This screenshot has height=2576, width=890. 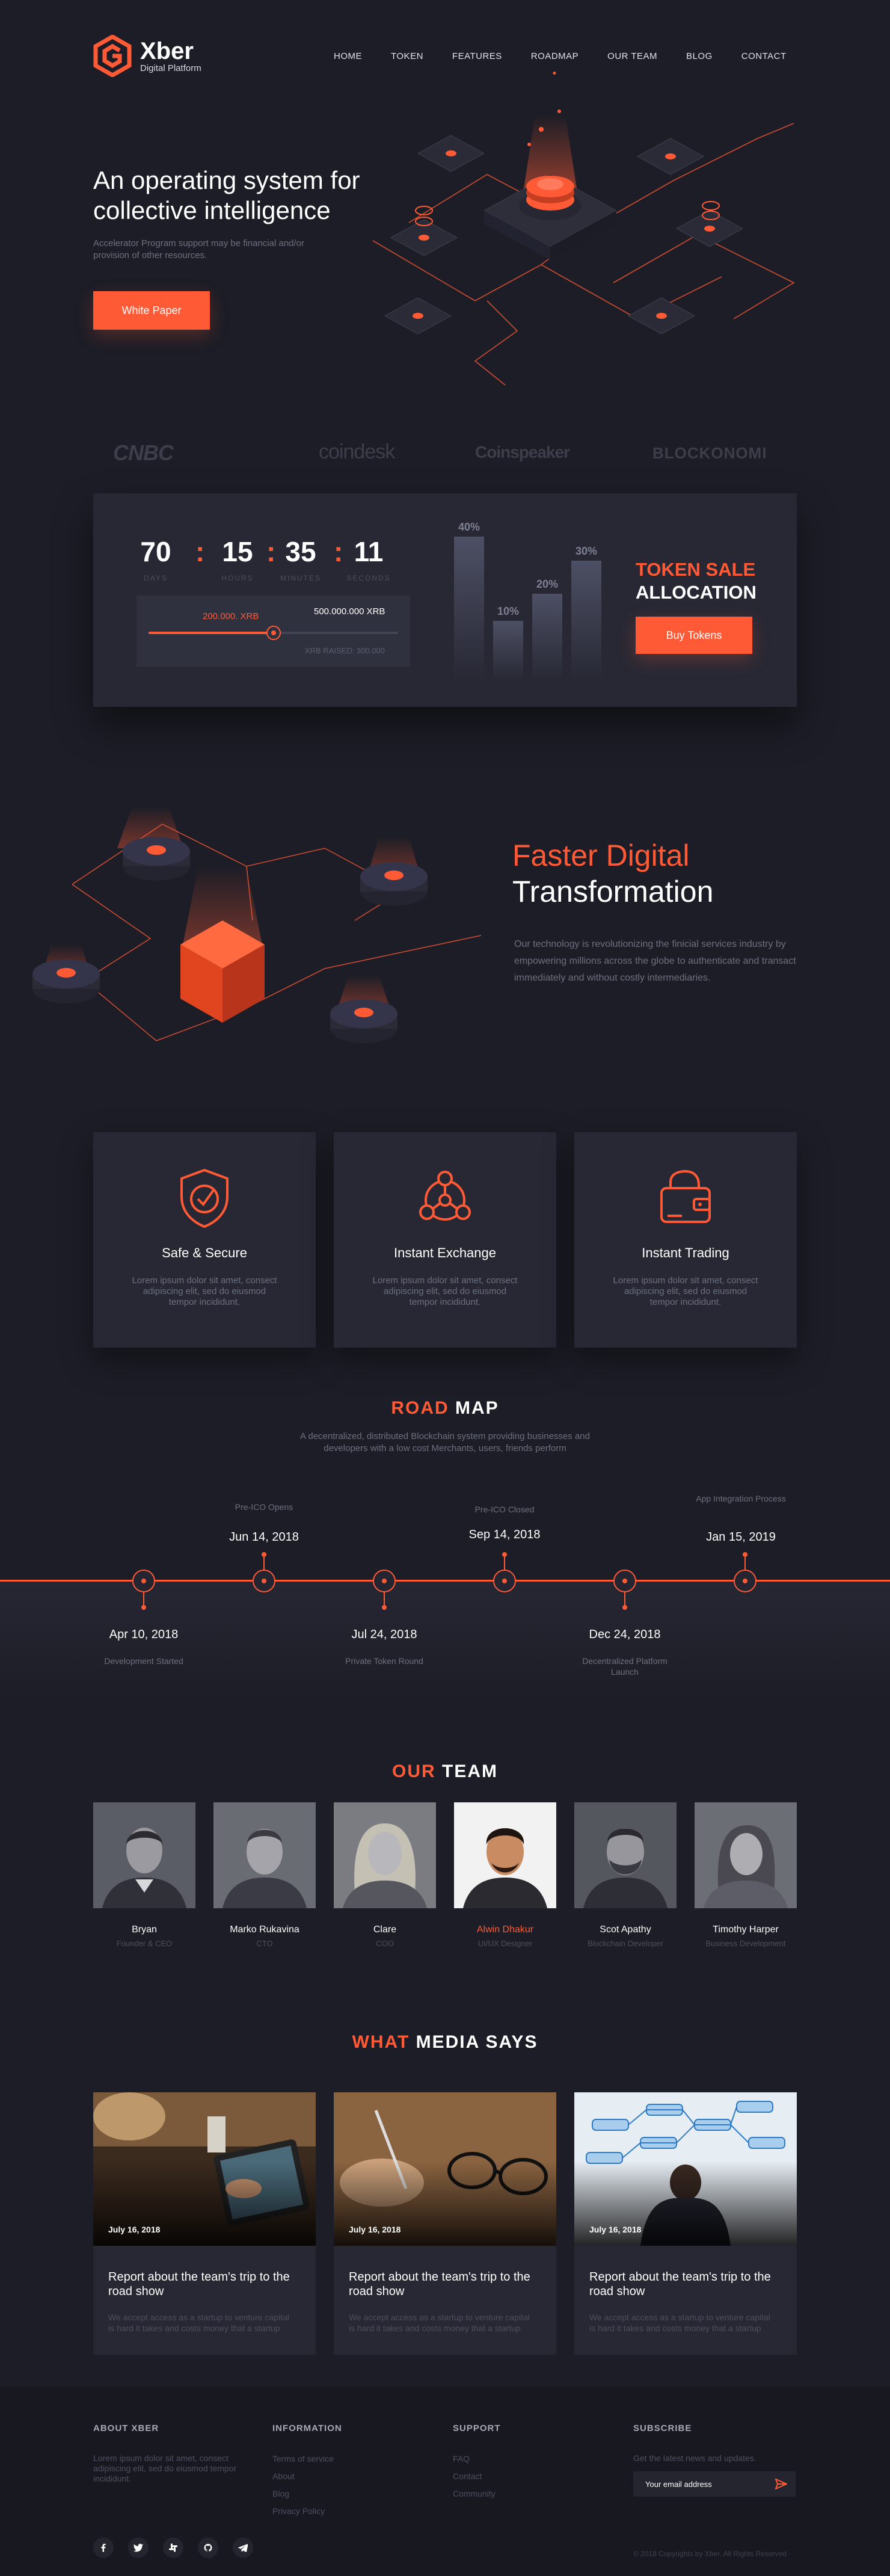 What do you see at coordinates (781, 2484) in the screenshot?
I see `send-icon` at bounding box center [781, 2484].